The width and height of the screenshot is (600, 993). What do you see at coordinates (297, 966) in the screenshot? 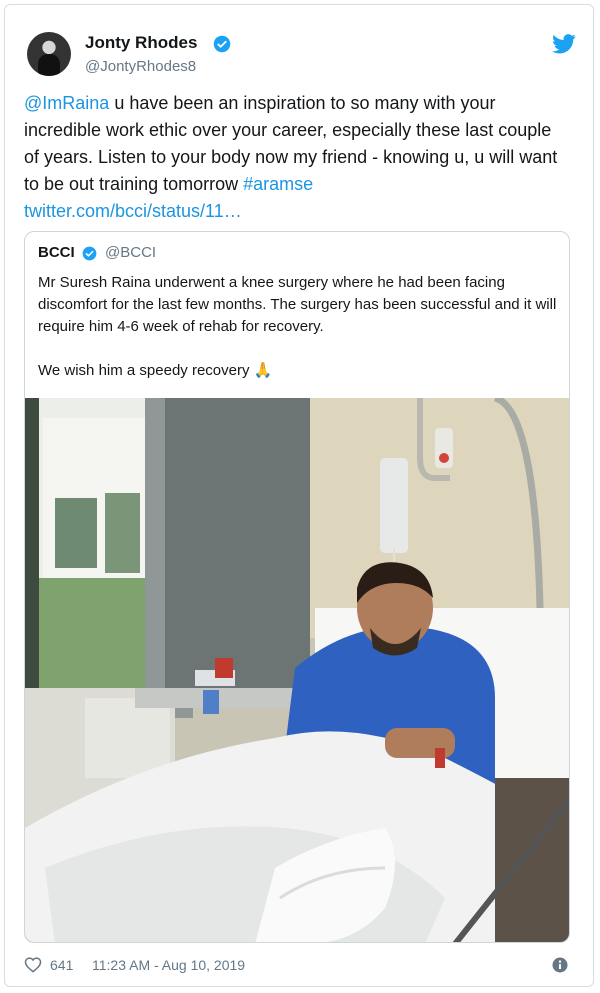
I see `tweet-footer: 641 11:23 AM - Aug 10, 2019` at bounding box center [297, 966].